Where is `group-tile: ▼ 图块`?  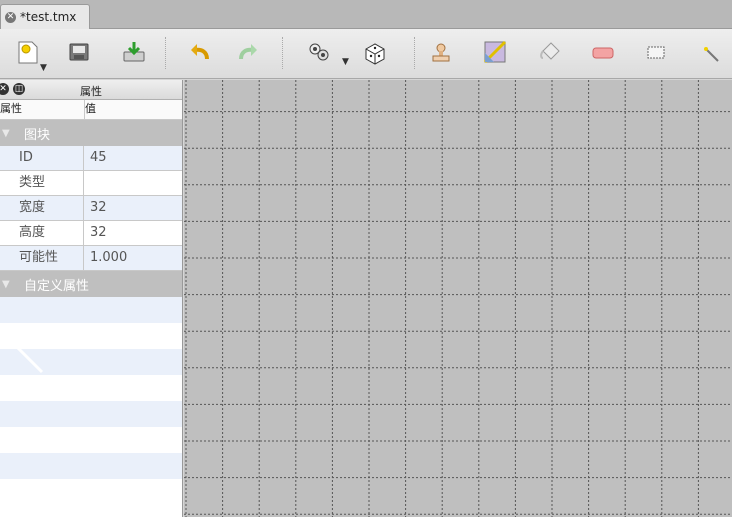 group-tile: ▼ 图块 is located at coordinates (91, 133).